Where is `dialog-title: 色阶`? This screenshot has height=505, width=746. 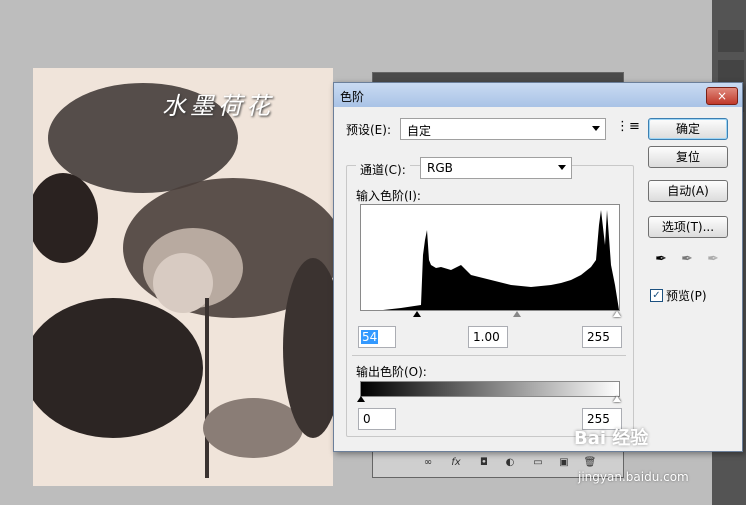 dialog-title: 色阶 is located at coordinates (352, 97).